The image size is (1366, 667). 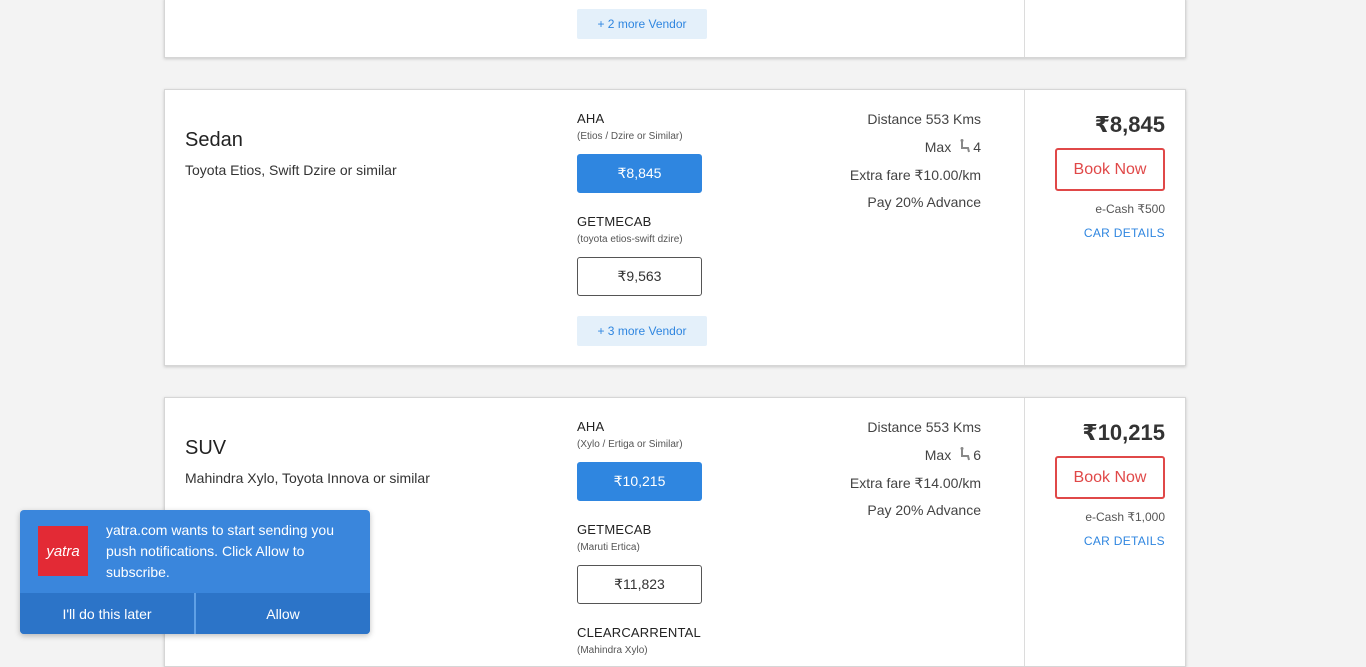 What do you see at coordinates (639, 584) in the screenshot?
I see `vendor-price-button: ₹11,823` at bounding box center [639, 584].